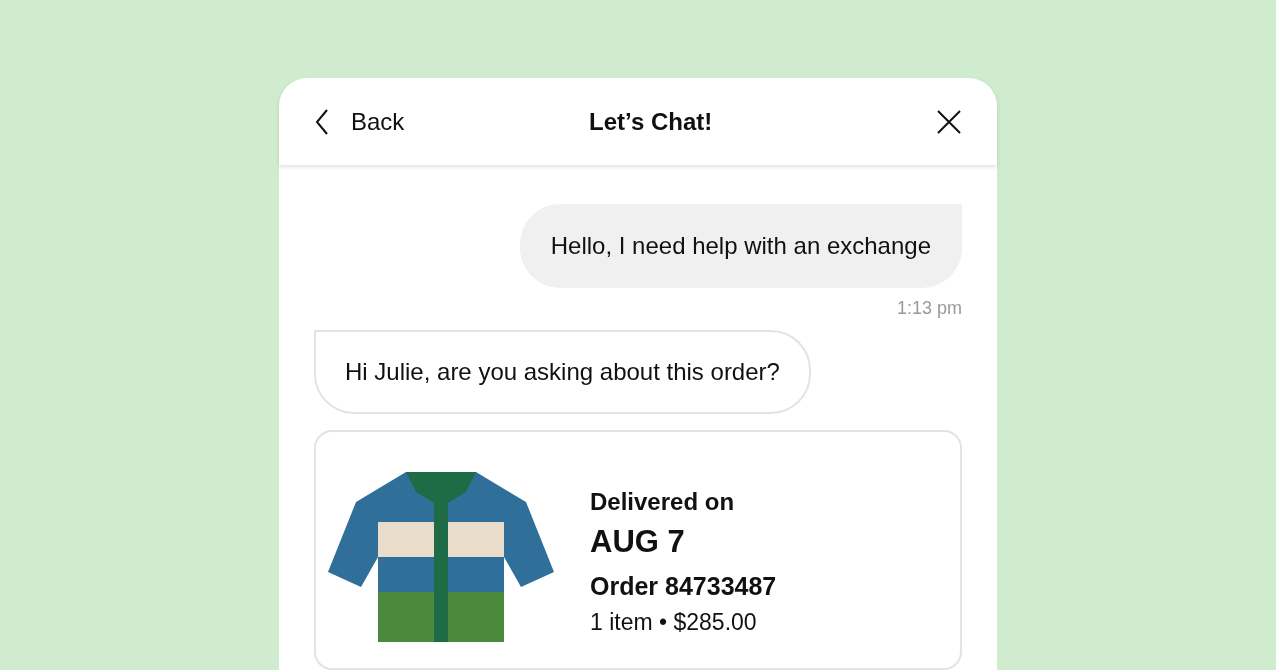 The height and width of the screenshot is (670, 1276). I want to click on delivered-label: Delivered on, so click(663, 502).